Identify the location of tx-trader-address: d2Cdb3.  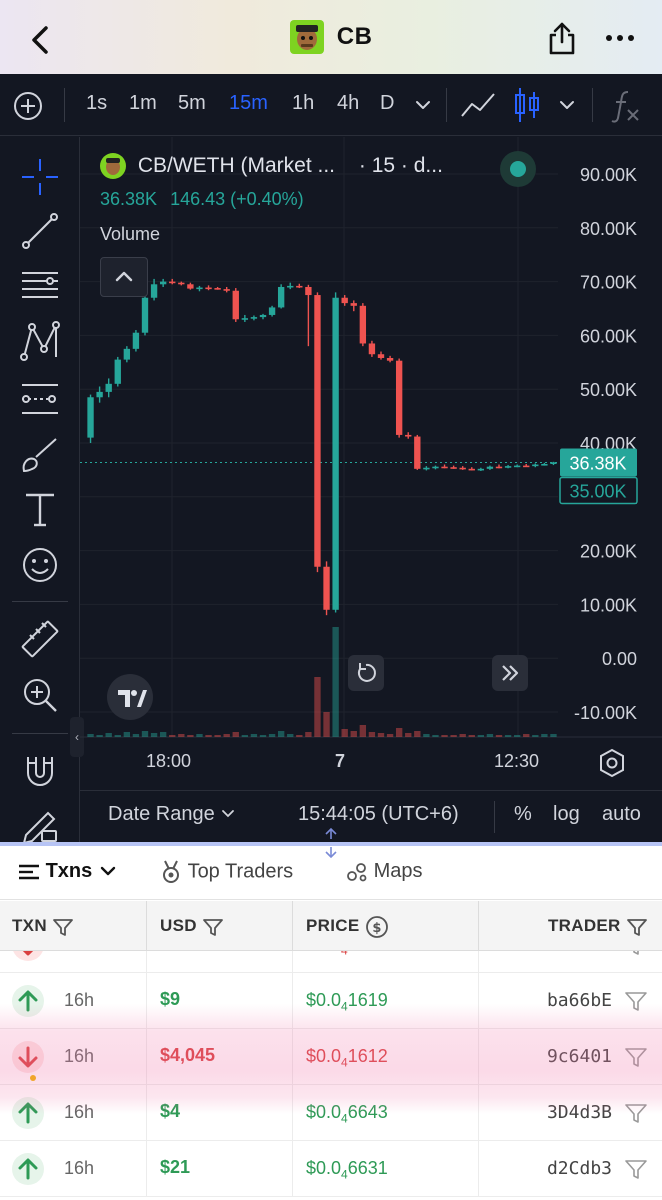
(579, 1168).